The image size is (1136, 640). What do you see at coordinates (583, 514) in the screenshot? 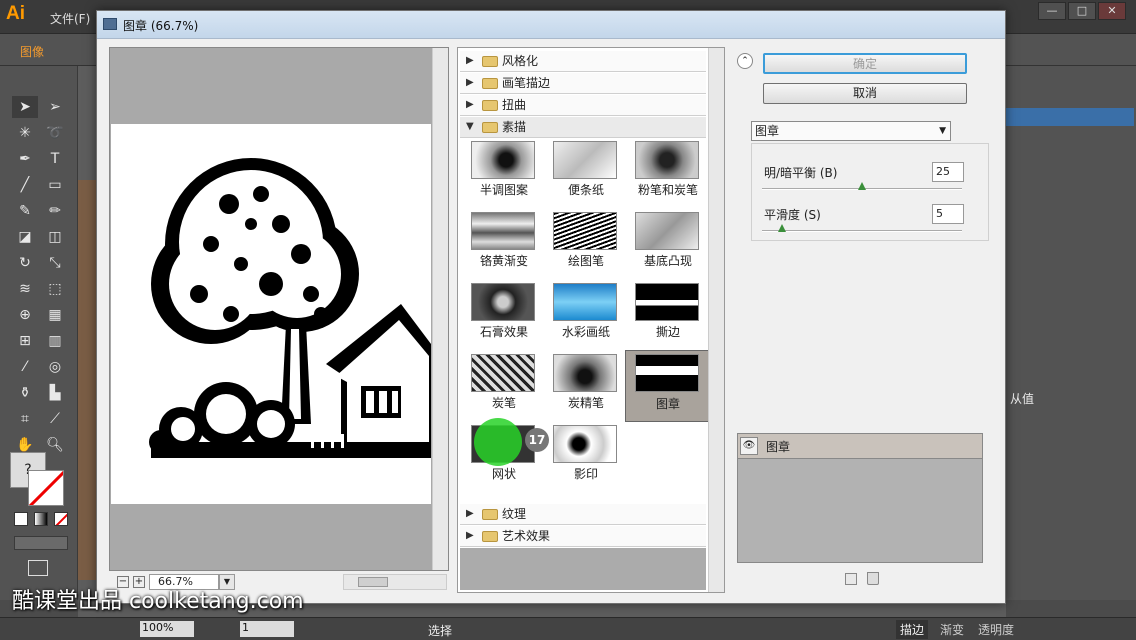
I see `category-texture: ▶ 纹理` at bounding box center [583, 514].